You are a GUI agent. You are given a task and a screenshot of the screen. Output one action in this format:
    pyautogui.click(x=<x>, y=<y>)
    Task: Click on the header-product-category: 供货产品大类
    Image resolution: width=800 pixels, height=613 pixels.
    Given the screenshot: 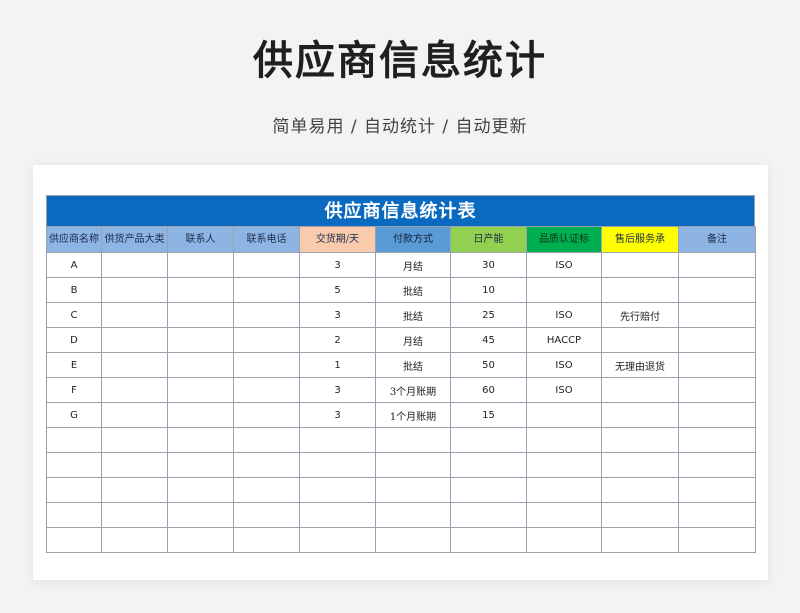 What is the action you would take?
    pyautogui.click(x=134, y=239)
    